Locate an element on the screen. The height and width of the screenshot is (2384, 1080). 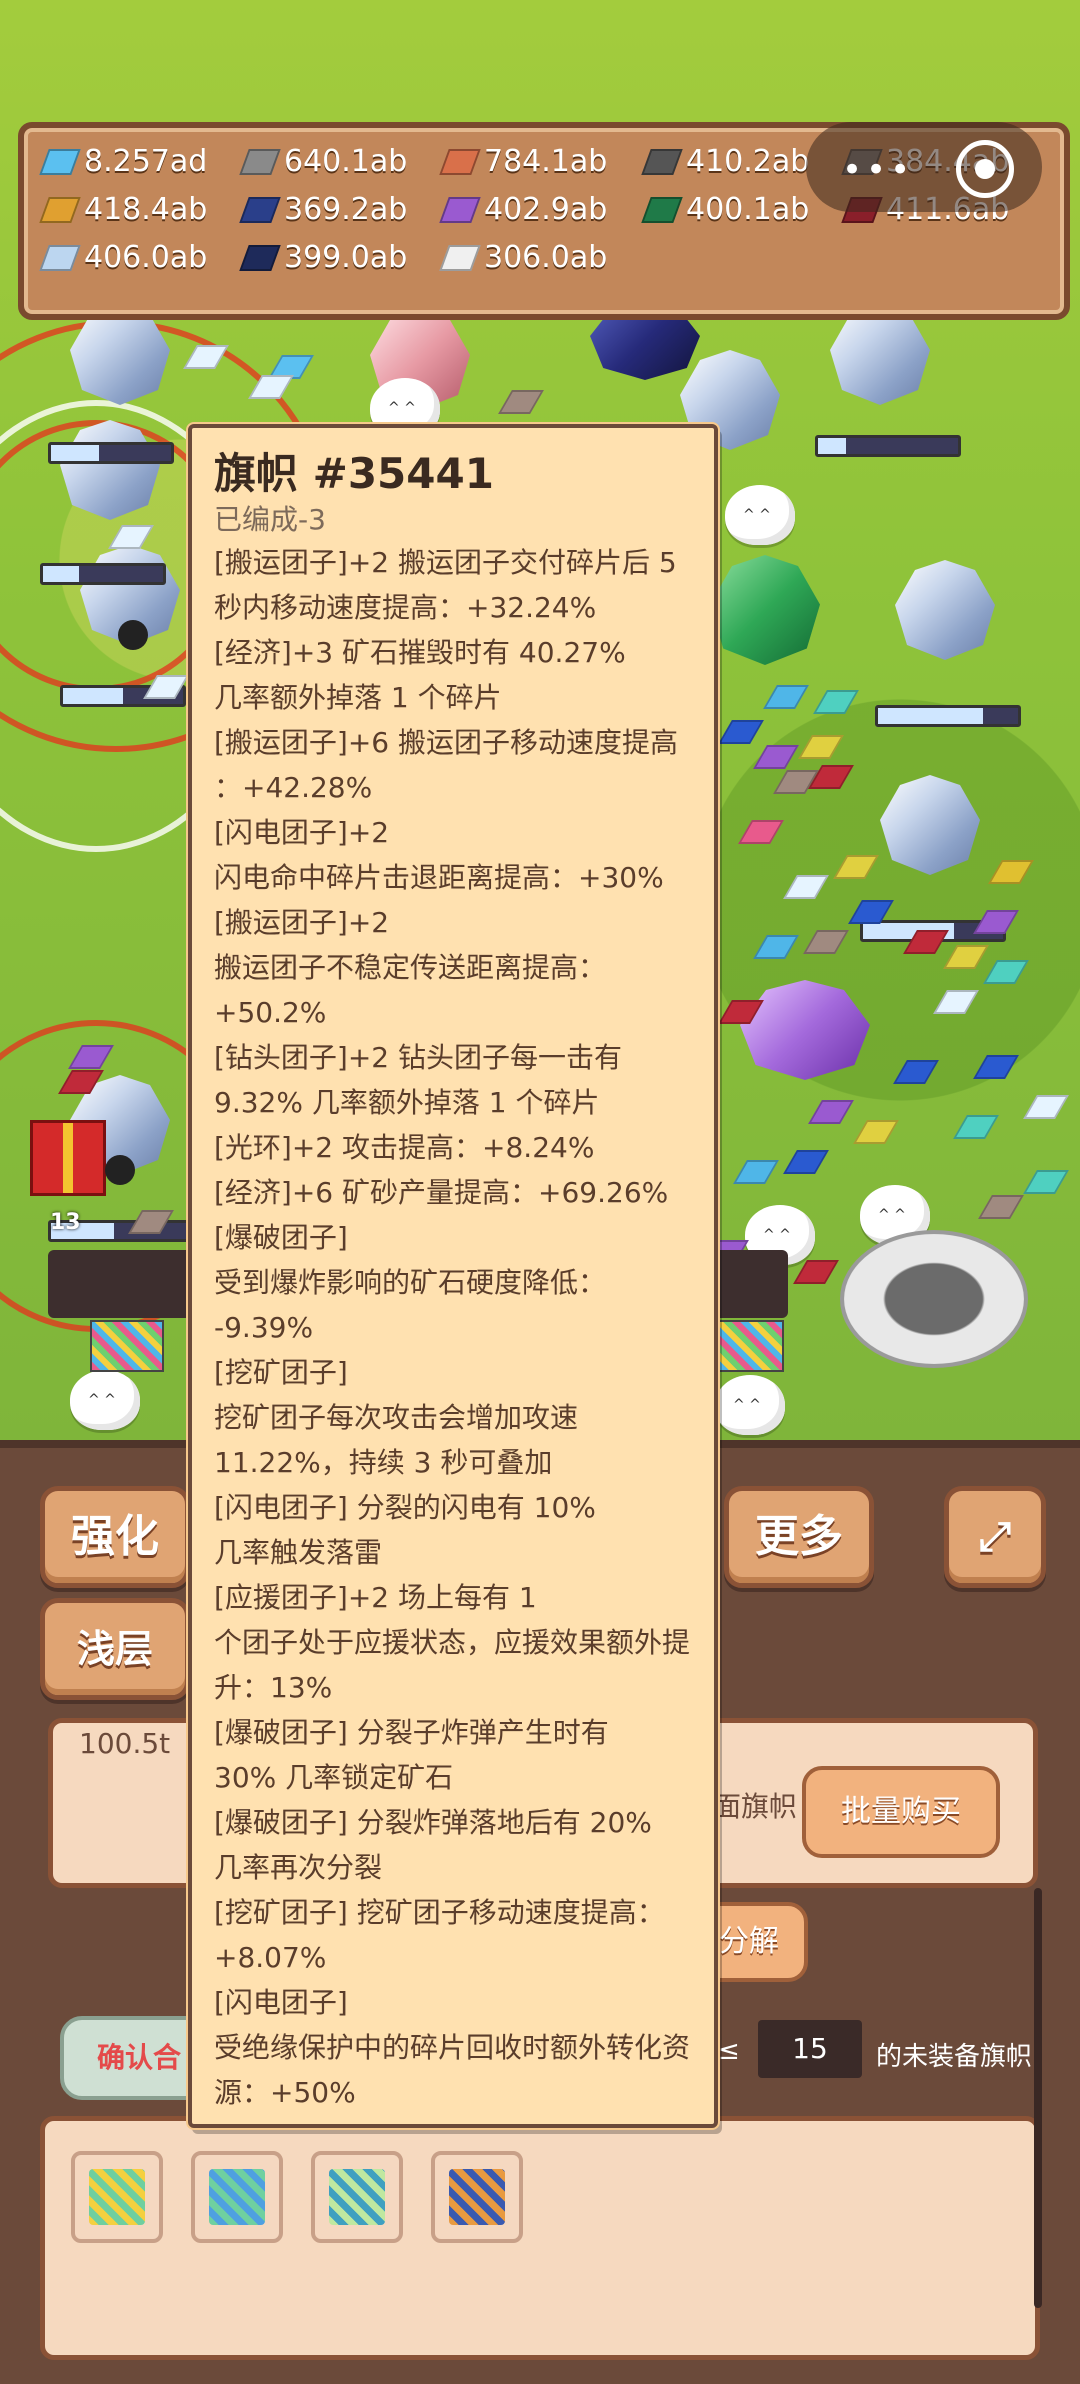
more-button: 更多 is located at coordinates (799, 1537).